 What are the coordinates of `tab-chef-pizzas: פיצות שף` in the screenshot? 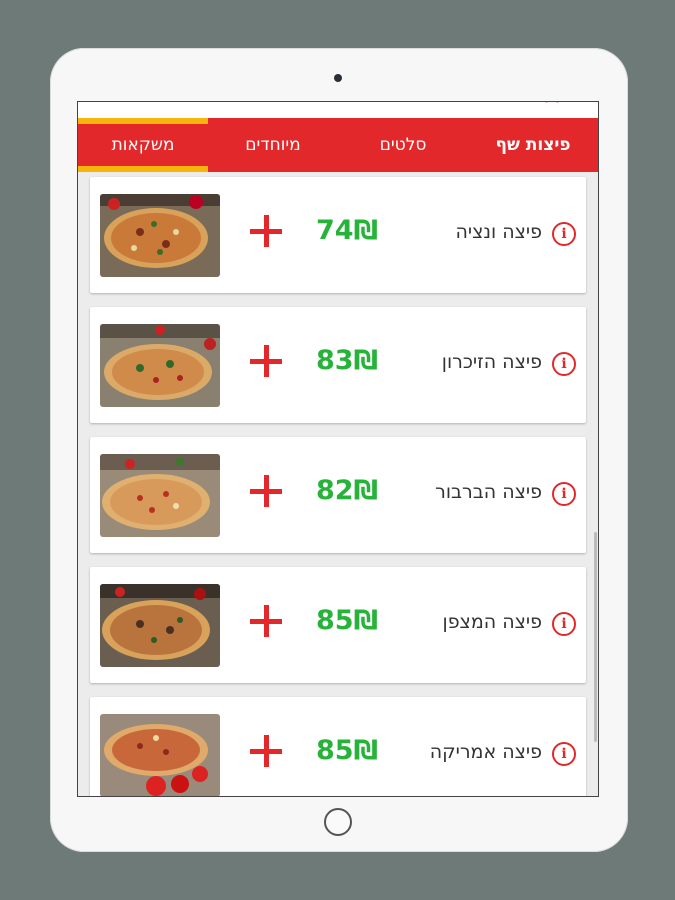 It's located at (533, 145).